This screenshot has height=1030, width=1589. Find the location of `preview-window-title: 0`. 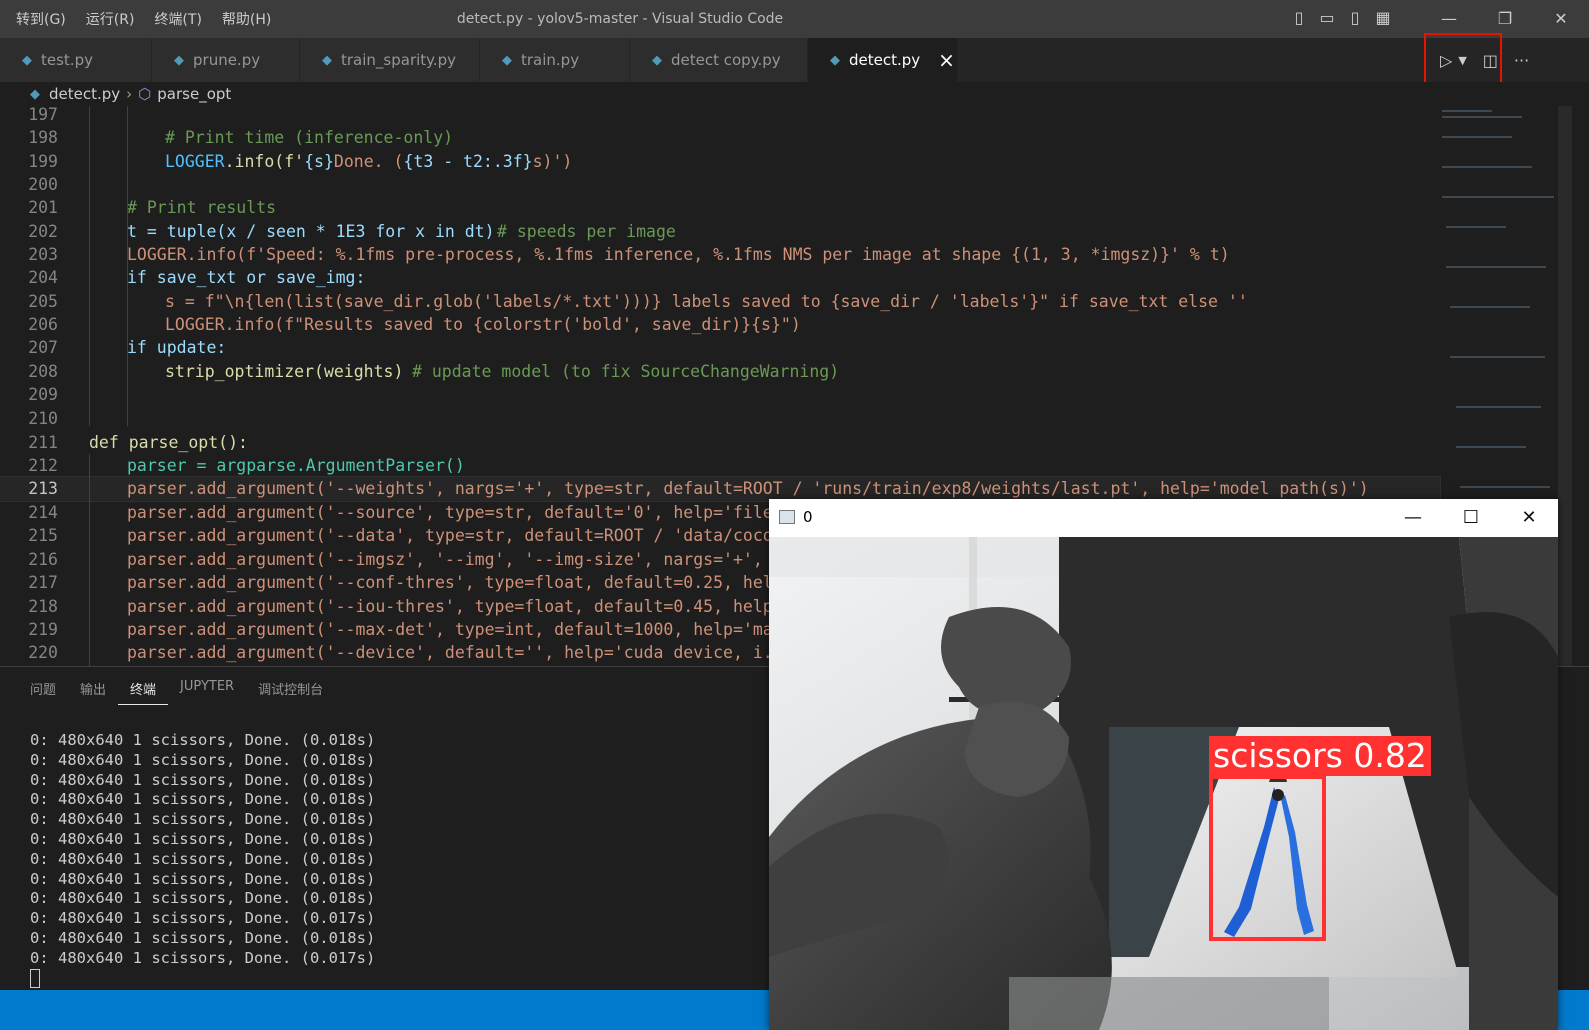

preview-window-title: 0 is located at coordinates (808, 517).